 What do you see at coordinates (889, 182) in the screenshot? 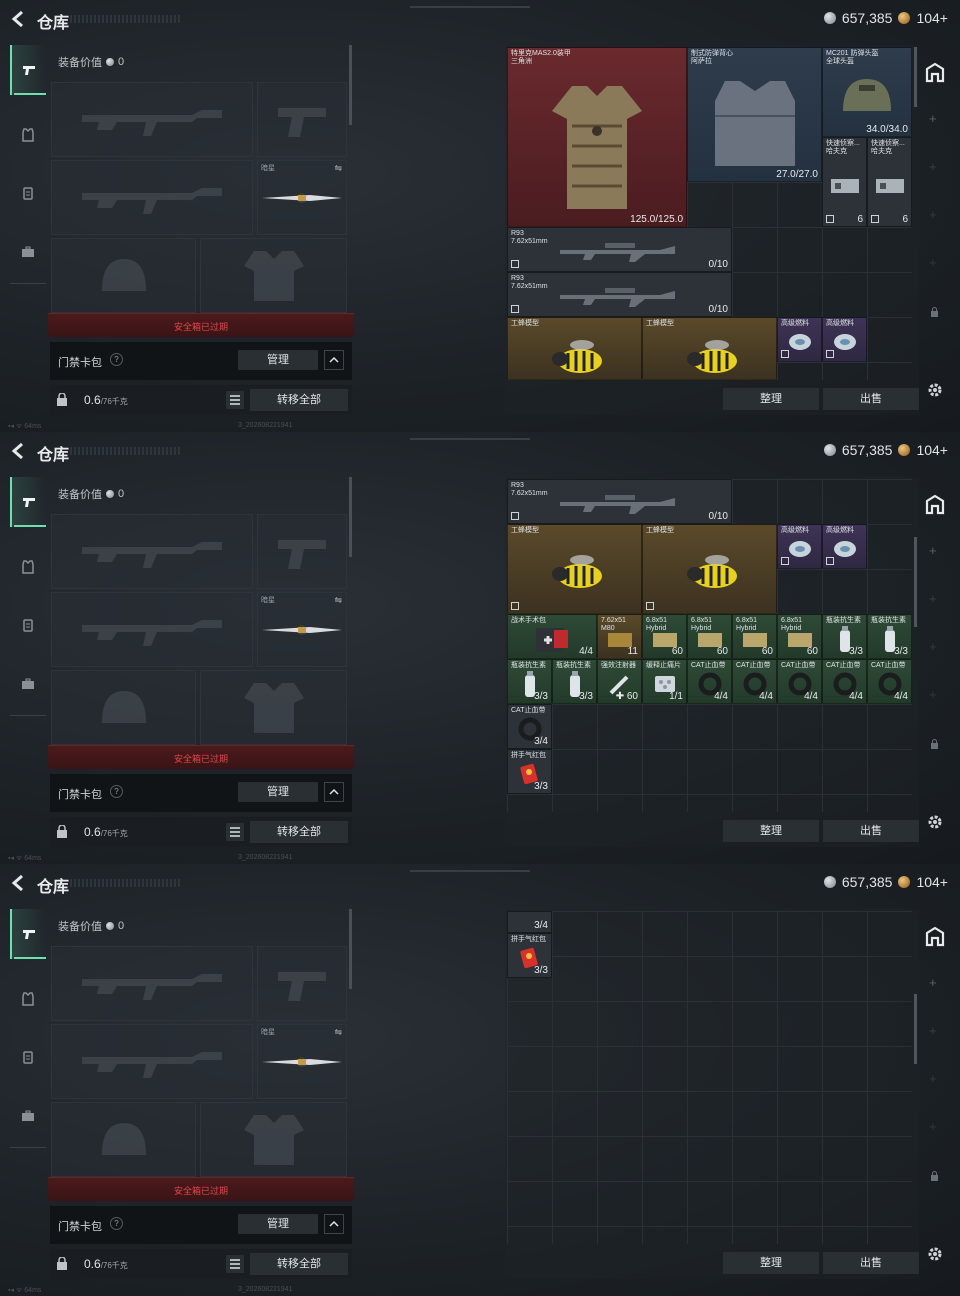
I see `item-recon-2: 快速侦察... 哈夫克 6` at bounding box center [889, 182].